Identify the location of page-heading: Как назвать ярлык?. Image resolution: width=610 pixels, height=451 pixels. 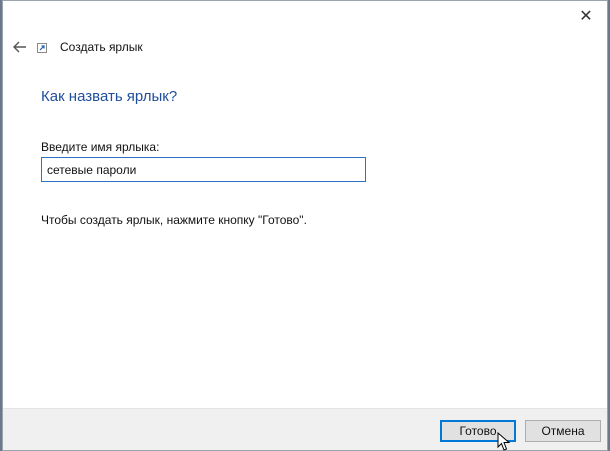
(109, 96).